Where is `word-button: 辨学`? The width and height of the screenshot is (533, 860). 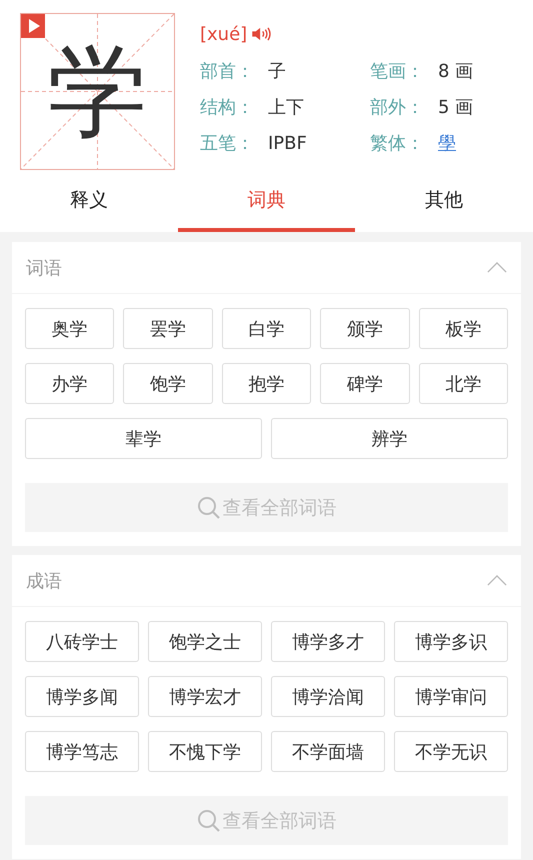
word-button: 辨学 is located at coordinates (389, 438).